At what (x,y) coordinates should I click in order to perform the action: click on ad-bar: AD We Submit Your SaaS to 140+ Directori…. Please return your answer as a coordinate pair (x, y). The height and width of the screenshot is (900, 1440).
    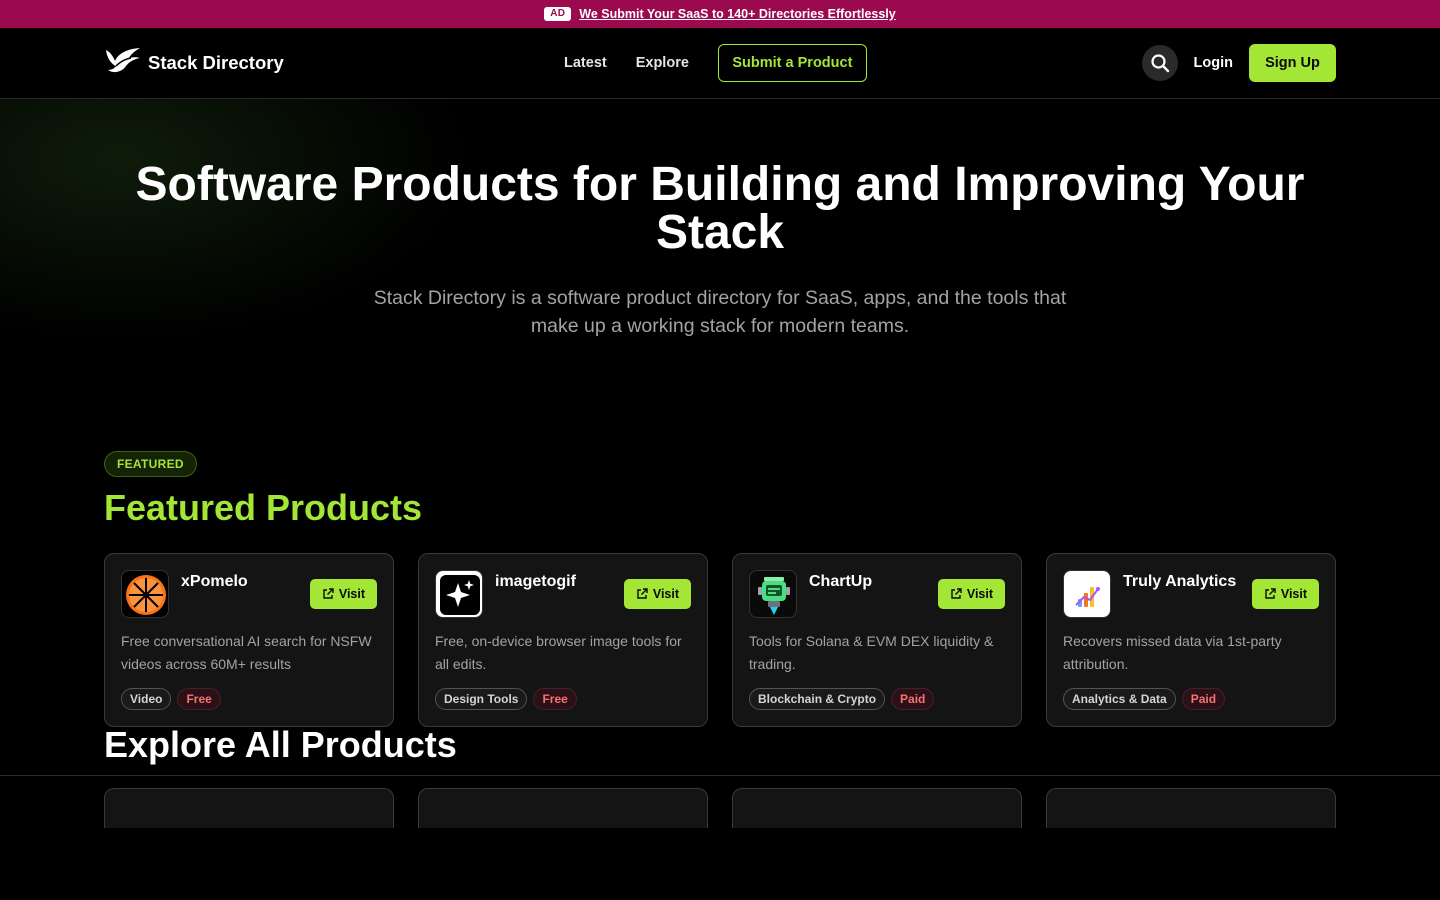
    Looking at the image, I should click on (720, 14).